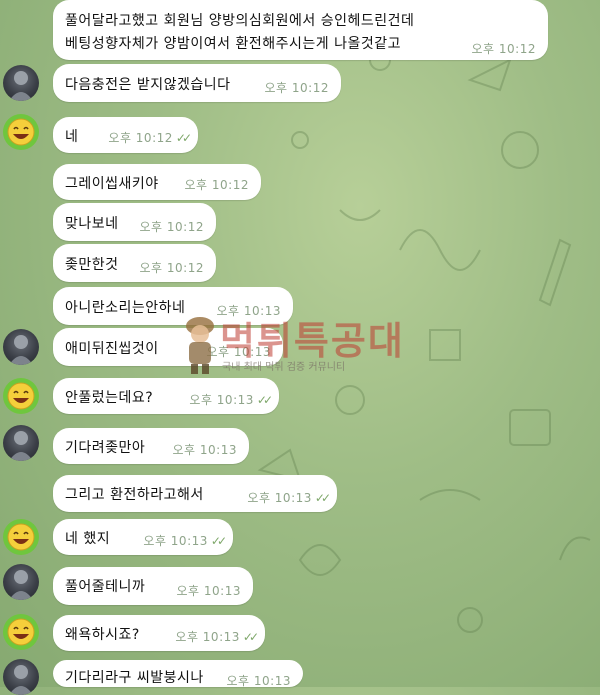 Image resolution: width=600 pixels, height=695 pixels. Describe the element at coordinates (102, 635) in the screenshot. I see `message-text: 왜욕하시죠?` at that location.